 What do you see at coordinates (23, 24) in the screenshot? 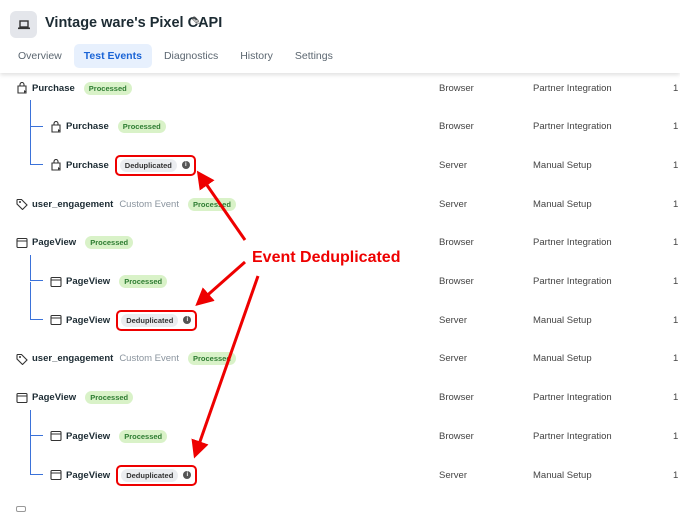
I see `laptop-icon` at bounding box center [23, 24].